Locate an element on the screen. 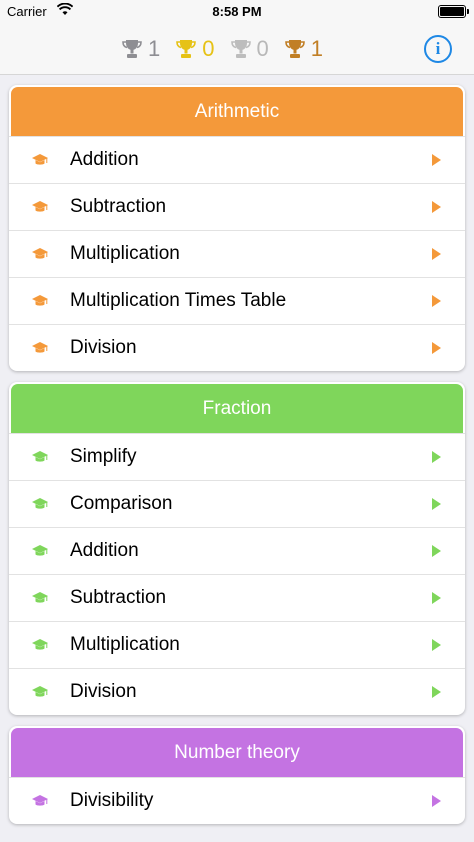  trophy-platinum: 1 is located at coordinates (140, 49).